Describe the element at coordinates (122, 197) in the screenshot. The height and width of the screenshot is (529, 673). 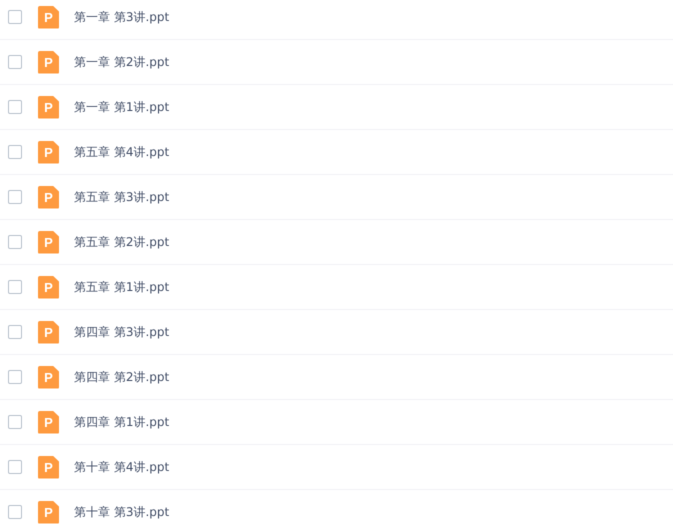
I see `file-name: 第五章 第3讲.ppt` at that location.